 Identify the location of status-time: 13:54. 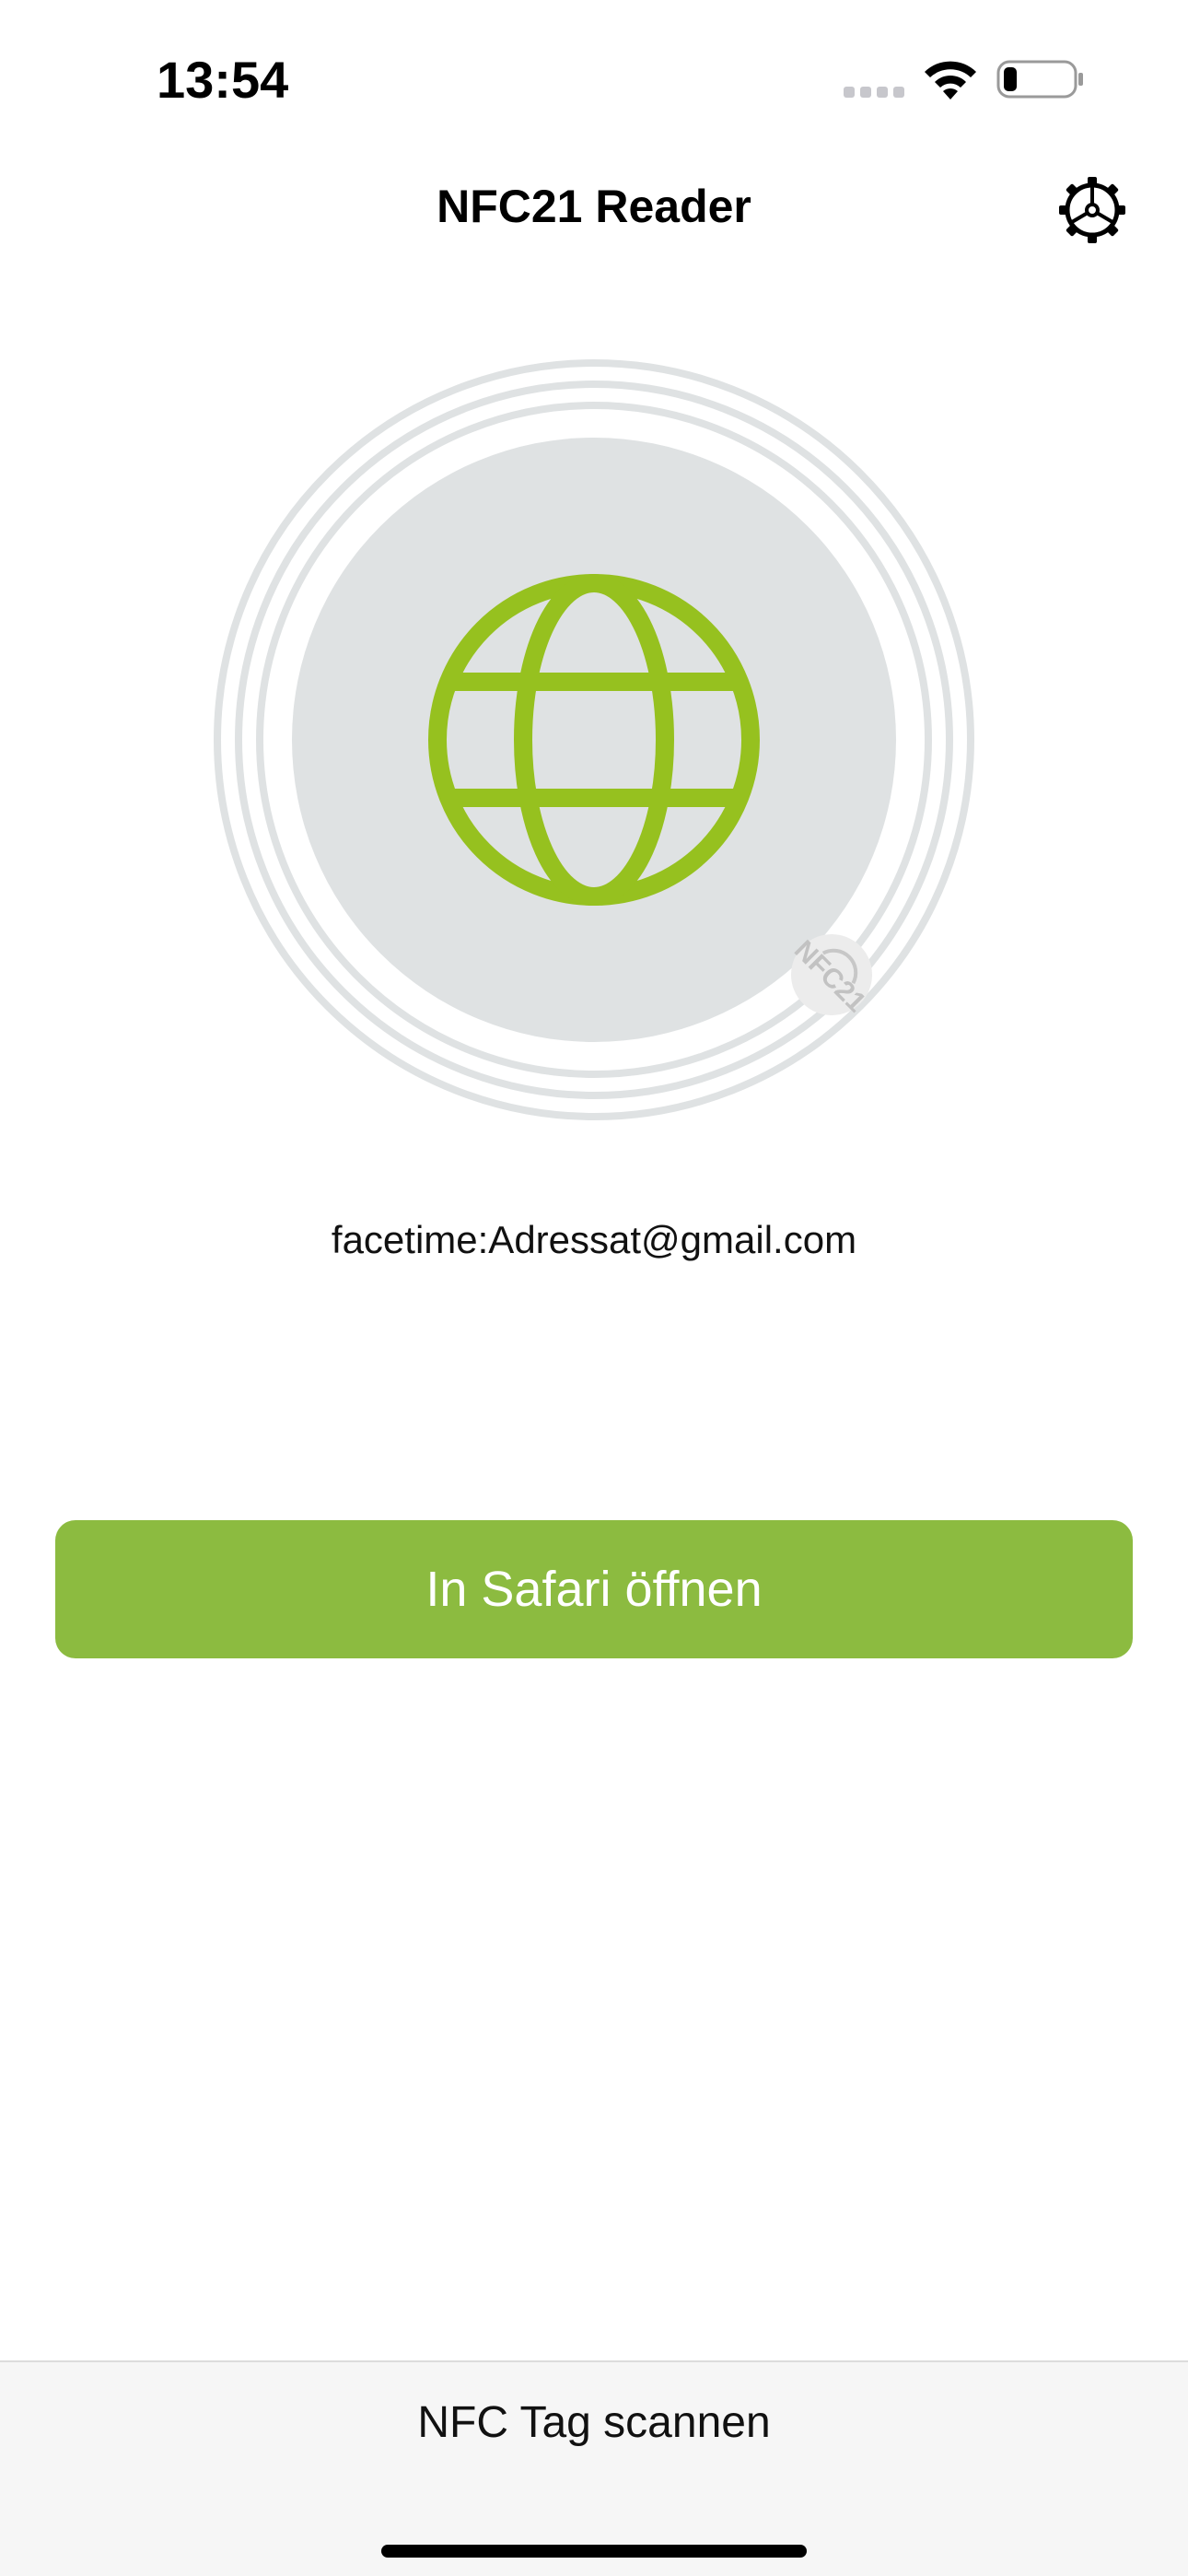
(223, 80).